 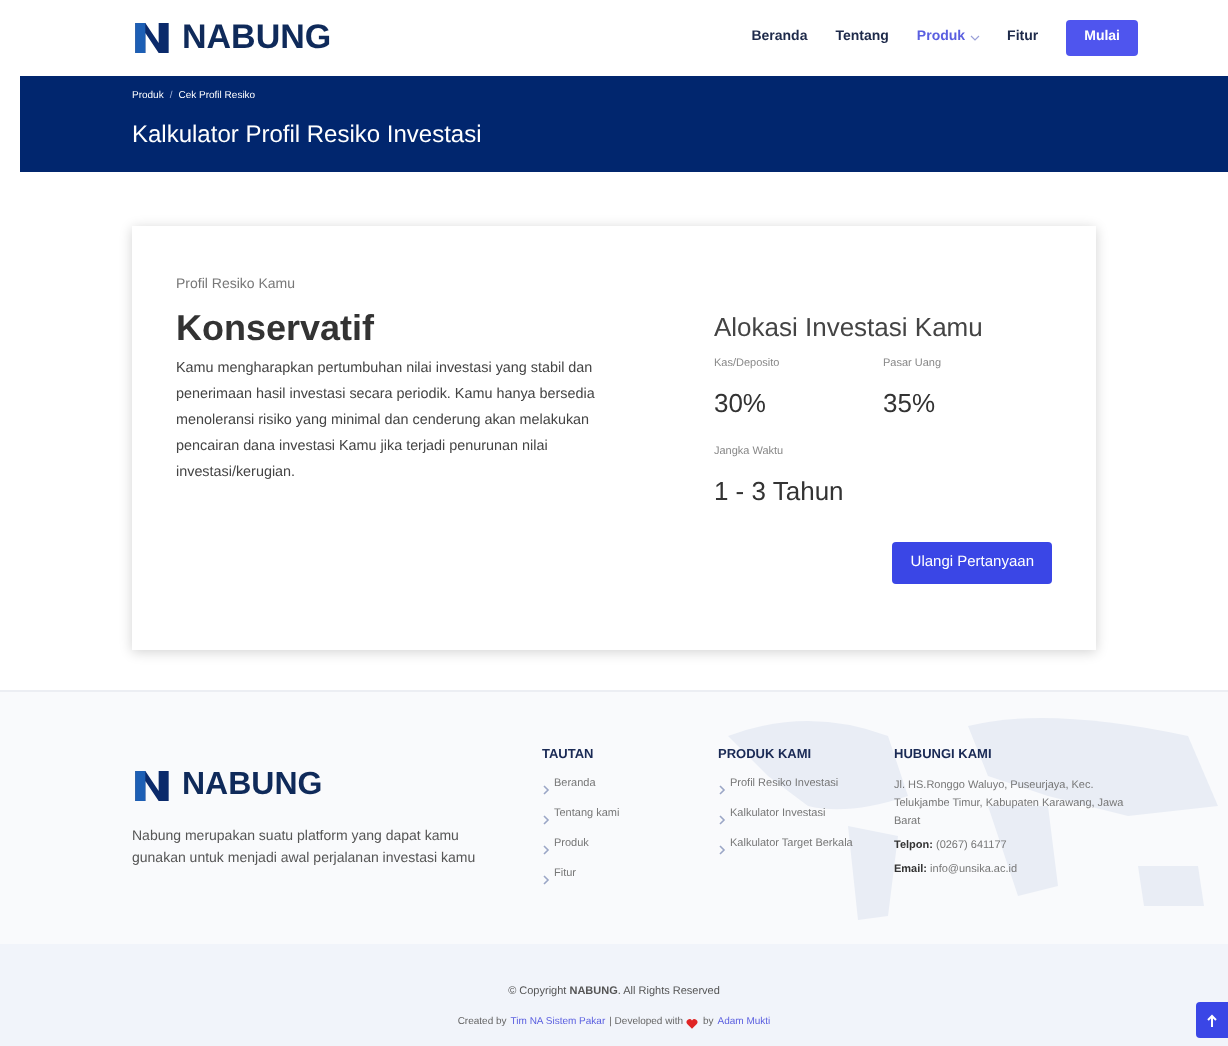 What do you see at coordinates (308, 134) in the screenshot?
I see `page-title: Kalkulator Profil Resiko Investasi` at bounding box center [308, 134].